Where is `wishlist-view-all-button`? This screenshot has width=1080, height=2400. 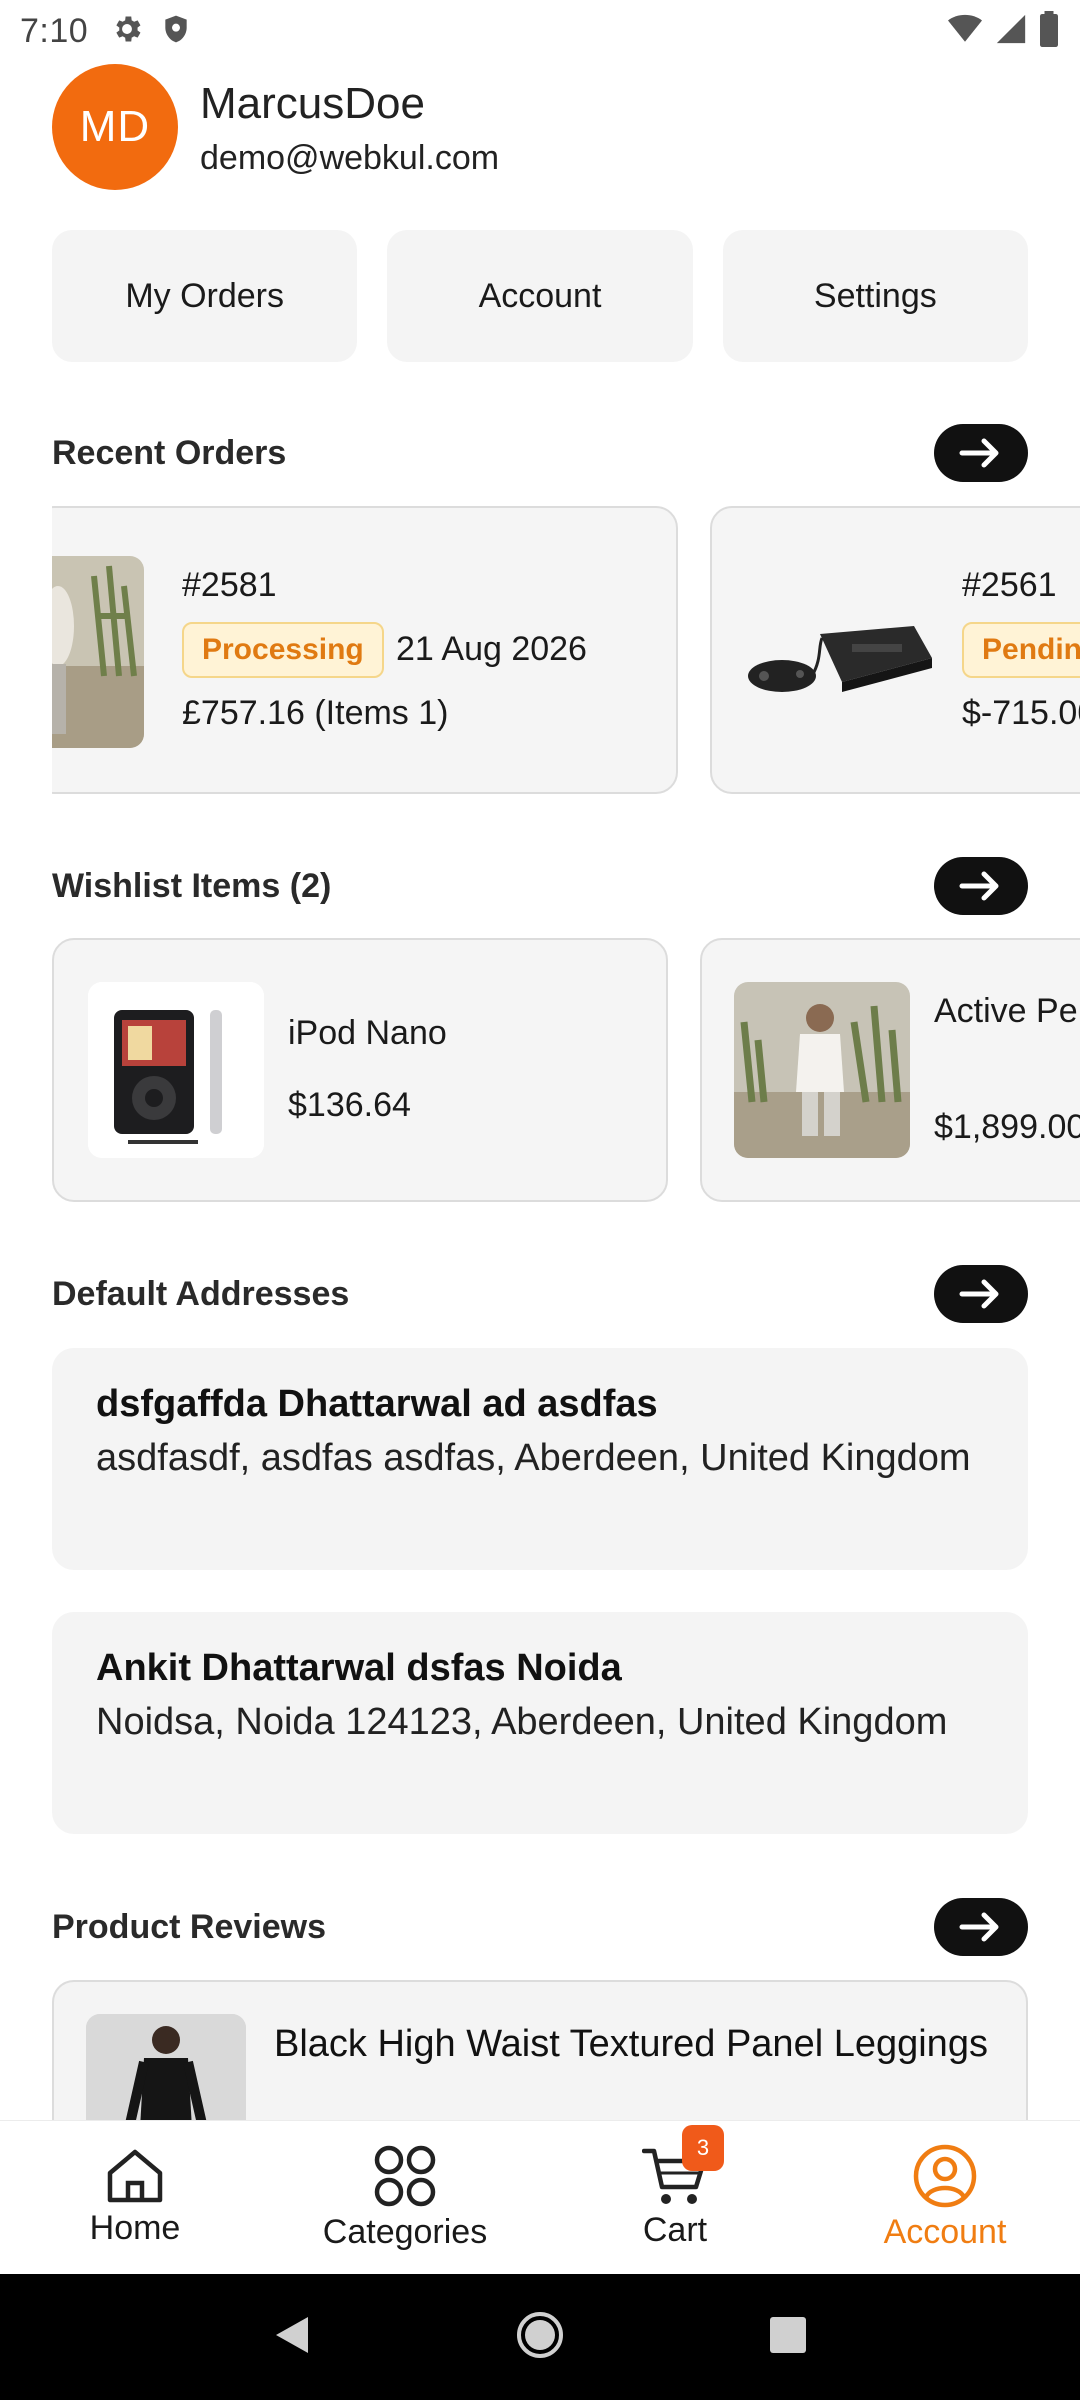
wishlist-view-all-button is located at coordinates (981, 886).